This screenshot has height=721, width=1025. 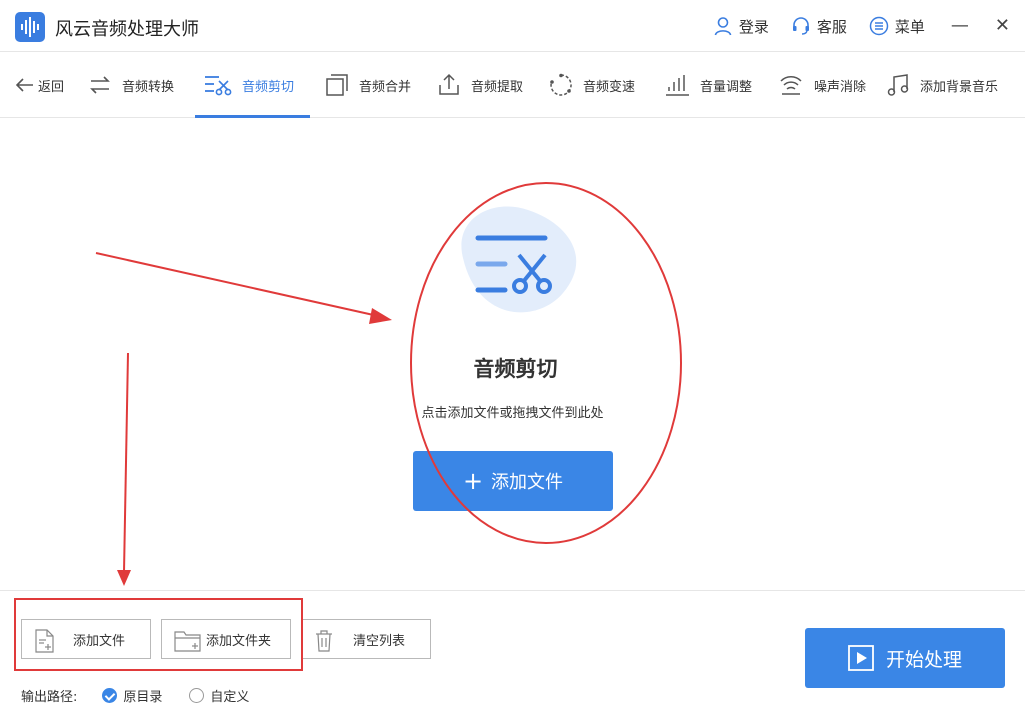 I want to click on start-label: 开始处理, so click(x=923, y=659).